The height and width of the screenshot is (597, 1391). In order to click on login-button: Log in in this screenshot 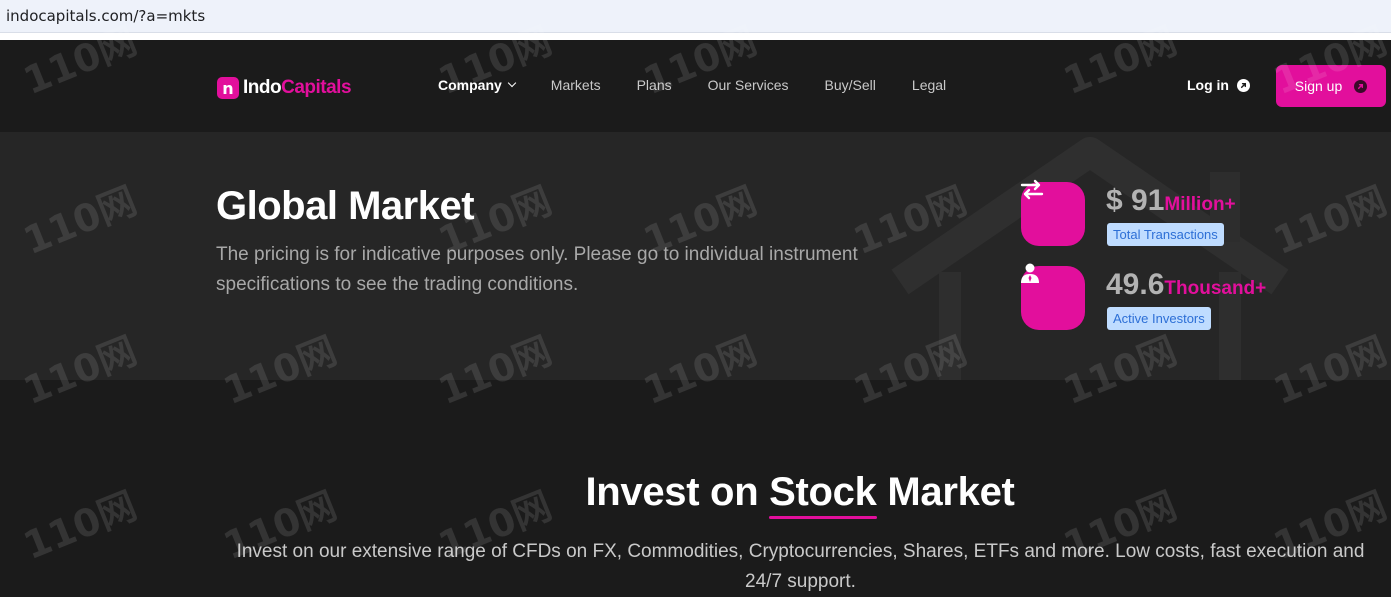, I will do `click(1218, 85)`.